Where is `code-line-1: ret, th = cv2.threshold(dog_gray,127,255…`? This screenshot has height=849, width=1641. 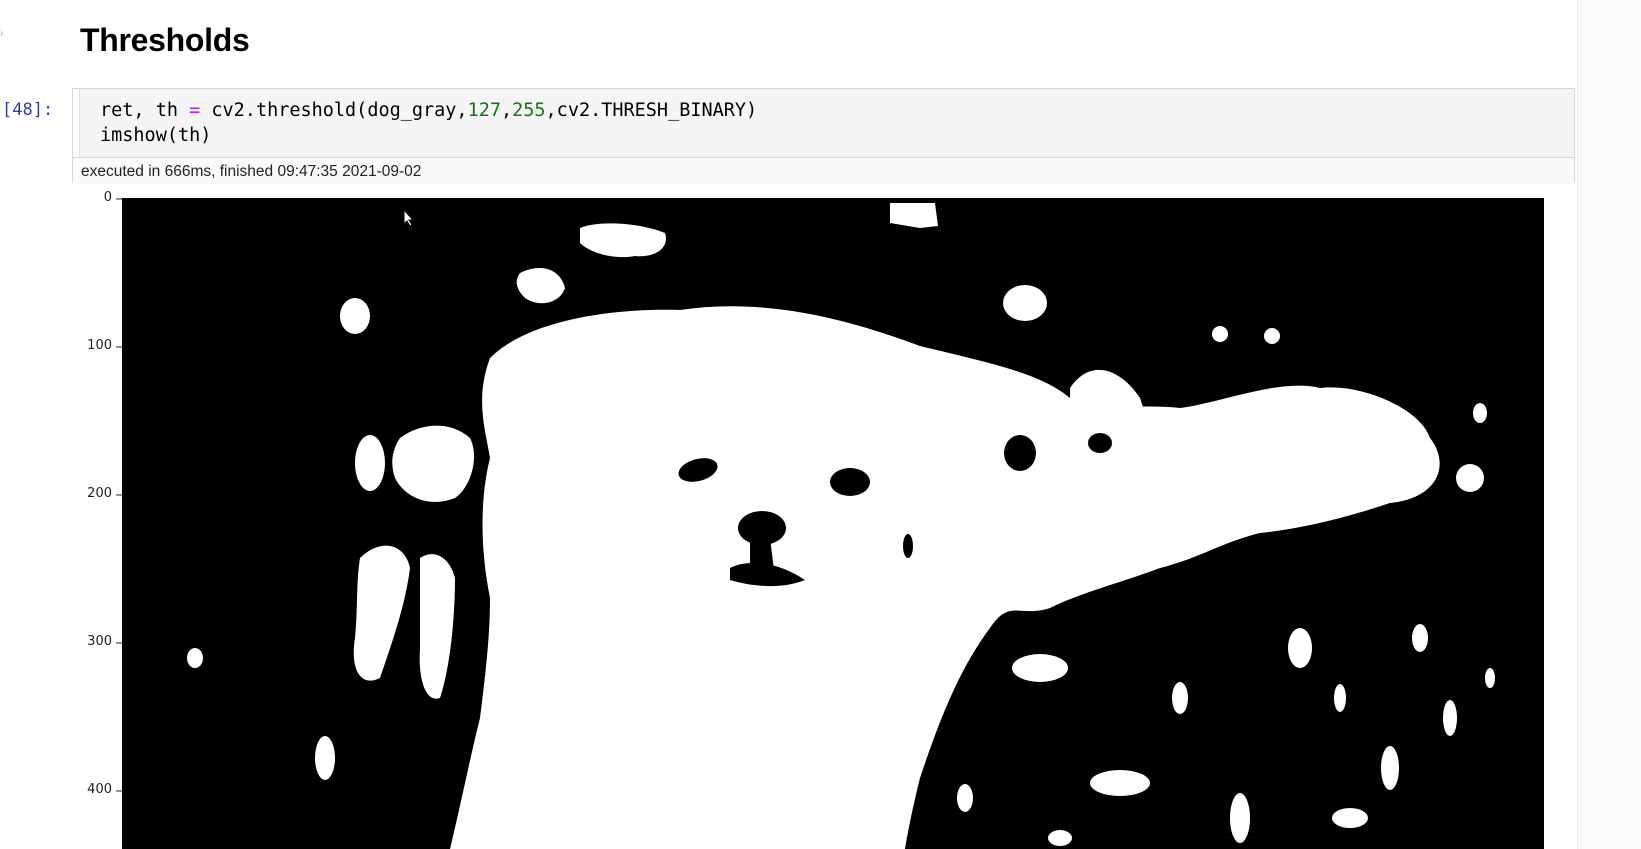 code-line-1: ret, th = cv2.threshold(dog_gray,127,255… is located at coordinates (429, 110).